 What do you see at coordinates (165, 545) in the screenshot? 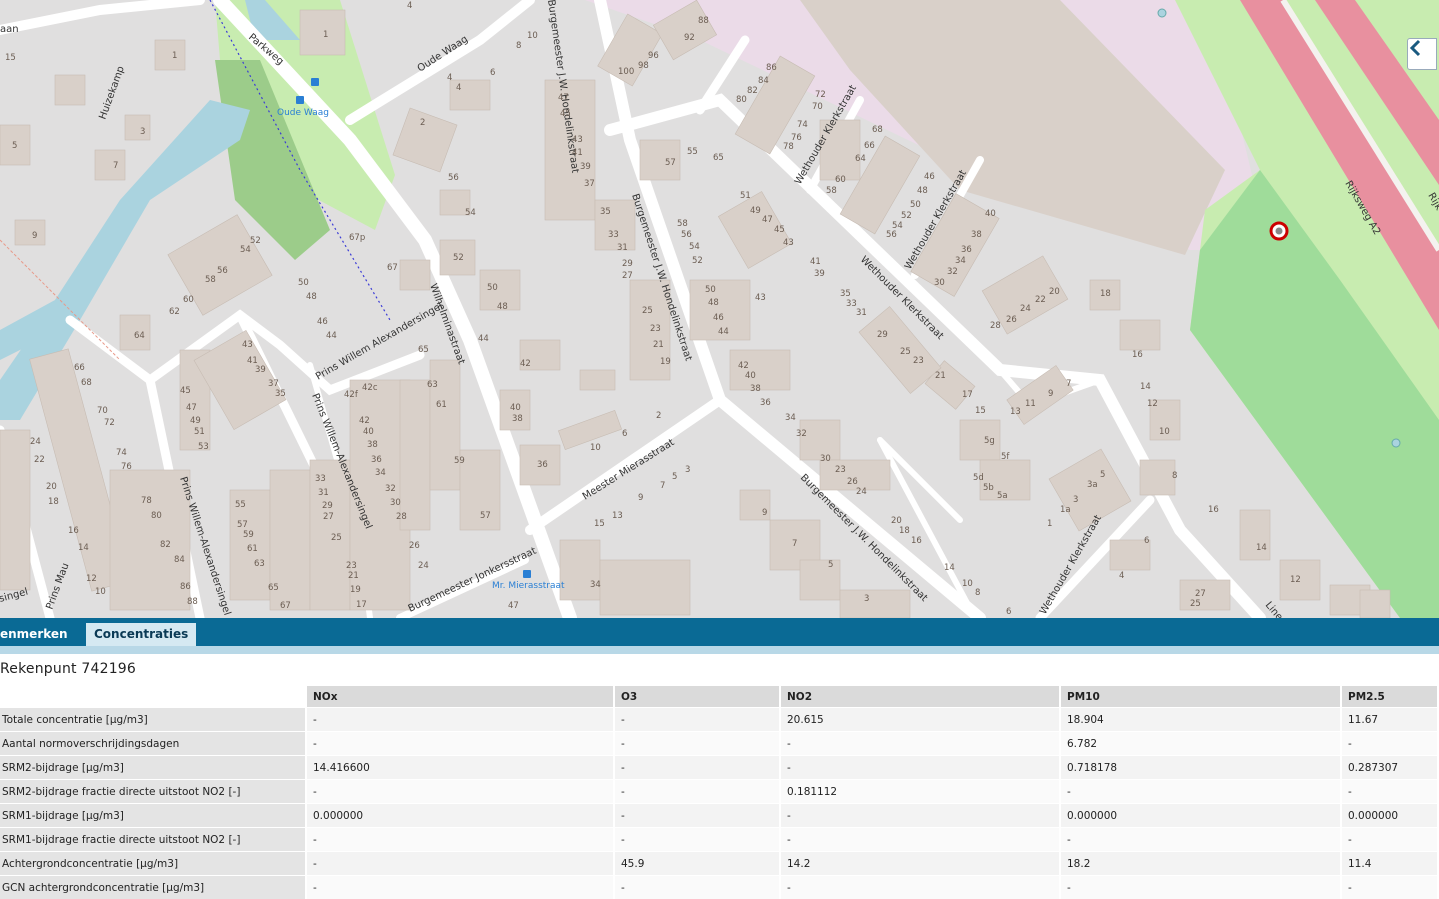
I see `svg-text: 82` at bounding box center [165, 545].